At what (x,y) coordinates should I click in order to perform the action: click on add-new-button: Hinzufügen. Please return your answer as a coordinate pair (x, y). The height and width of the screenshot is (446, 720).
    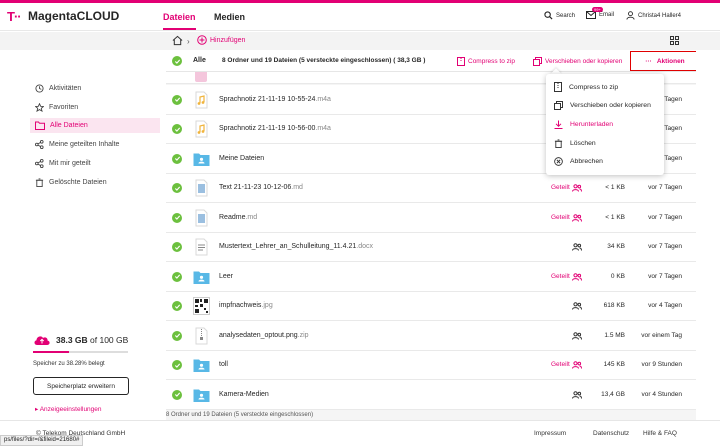
    Looking at the image, I should click on (221, 40).